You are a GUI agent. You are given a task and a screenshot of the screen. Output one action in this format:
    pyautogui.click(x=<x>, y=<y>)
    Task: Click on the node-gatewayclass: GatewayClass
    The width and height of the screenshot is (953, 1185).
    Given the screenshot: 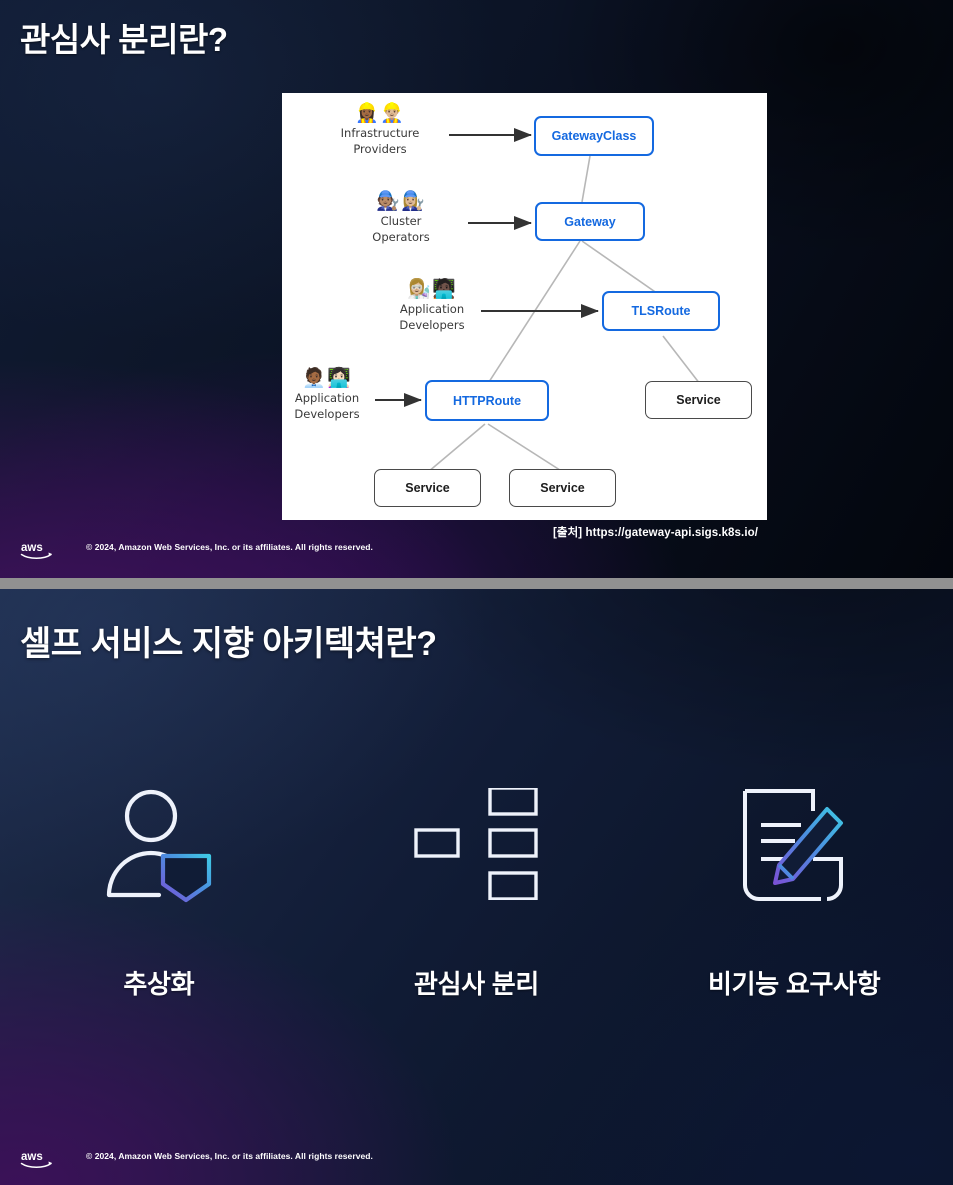 What is the action you would take?
    pyautogui.click(x=594, y=136)
    